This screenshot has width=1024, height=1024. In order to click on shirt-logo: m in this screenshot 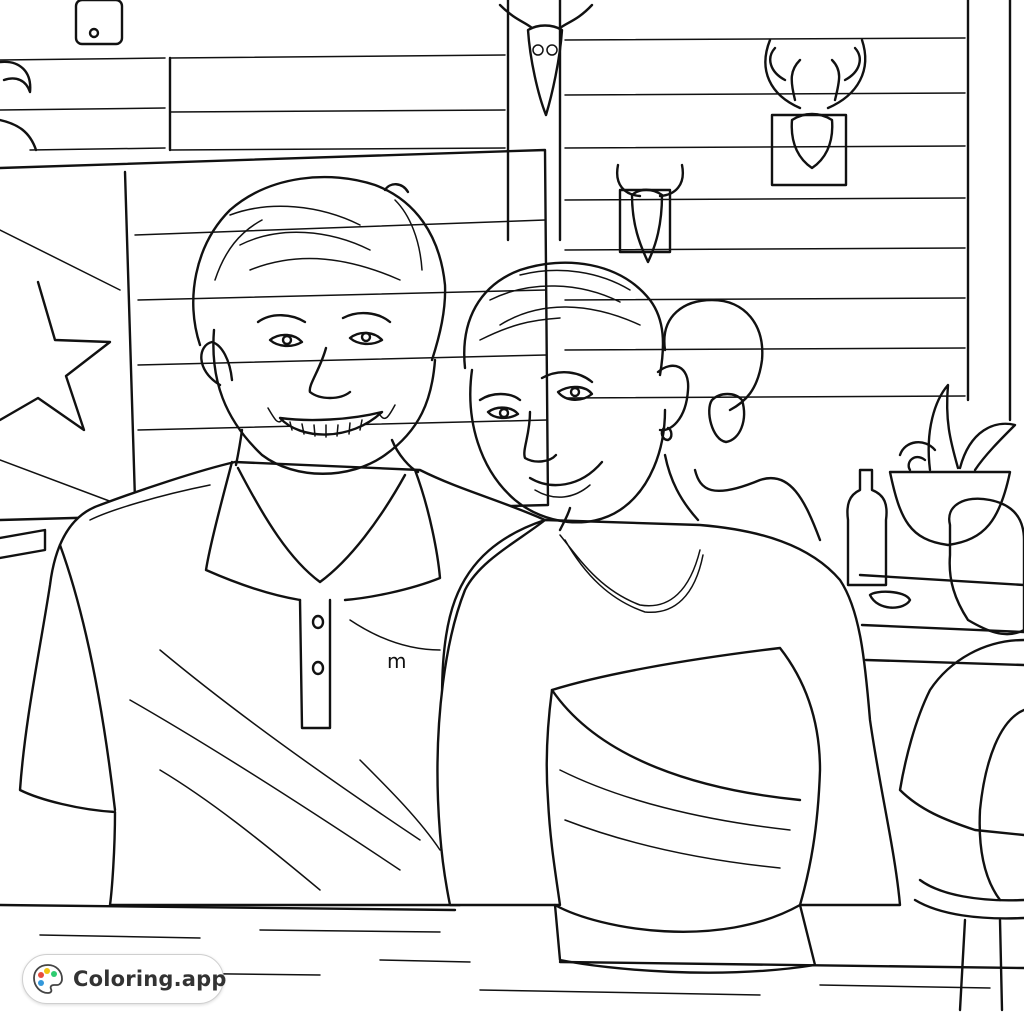, I will do `click(396, 661)`.